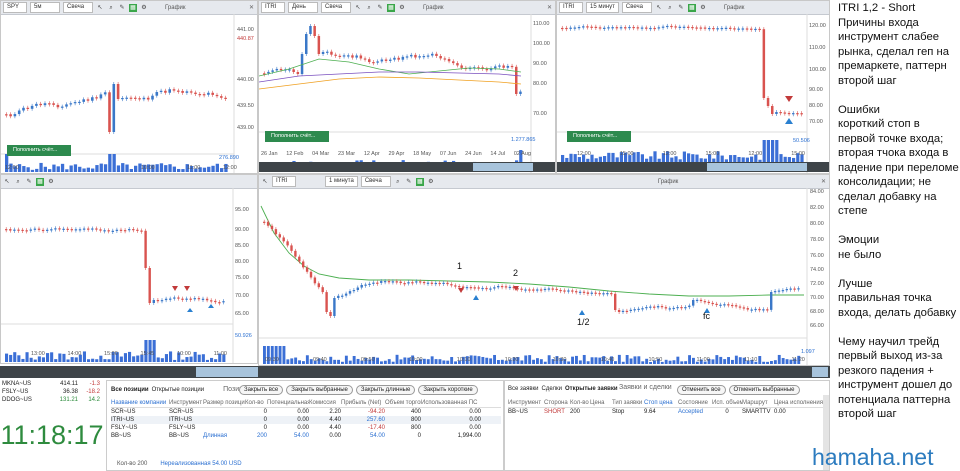 The width and height of the screenshot is (960, 471). Describe the element at coordinates (261, 390) in the screenshot. I see `close-all-button: Закрыть все` at that location.